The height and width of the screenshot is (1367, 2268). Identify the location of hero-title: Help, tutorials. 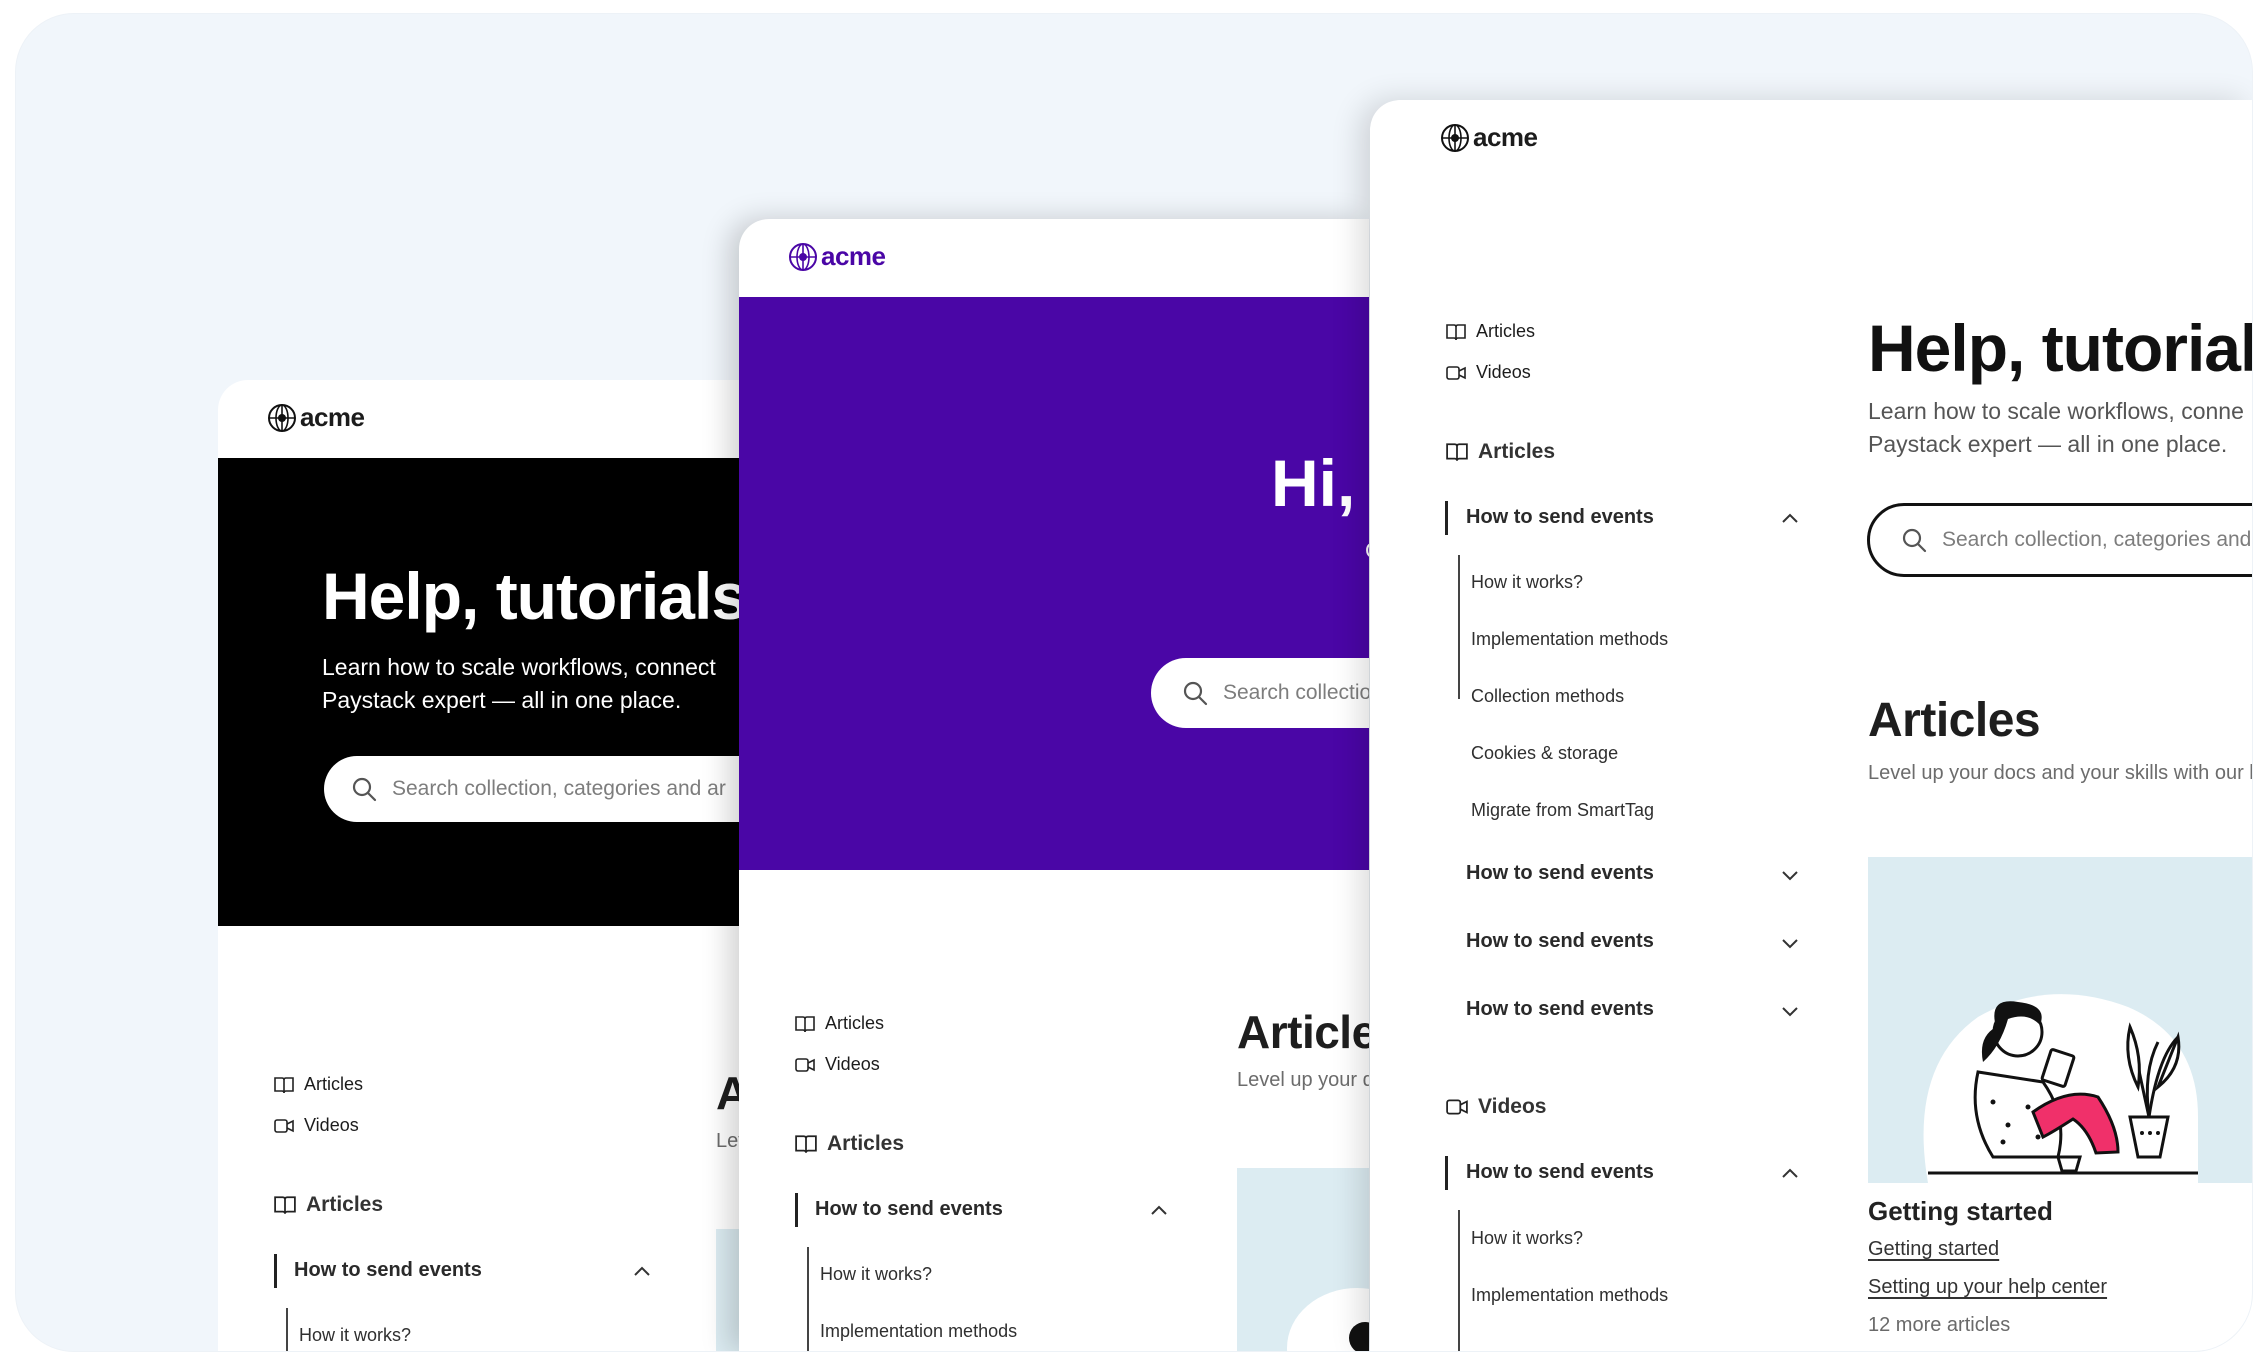
(531, 596).